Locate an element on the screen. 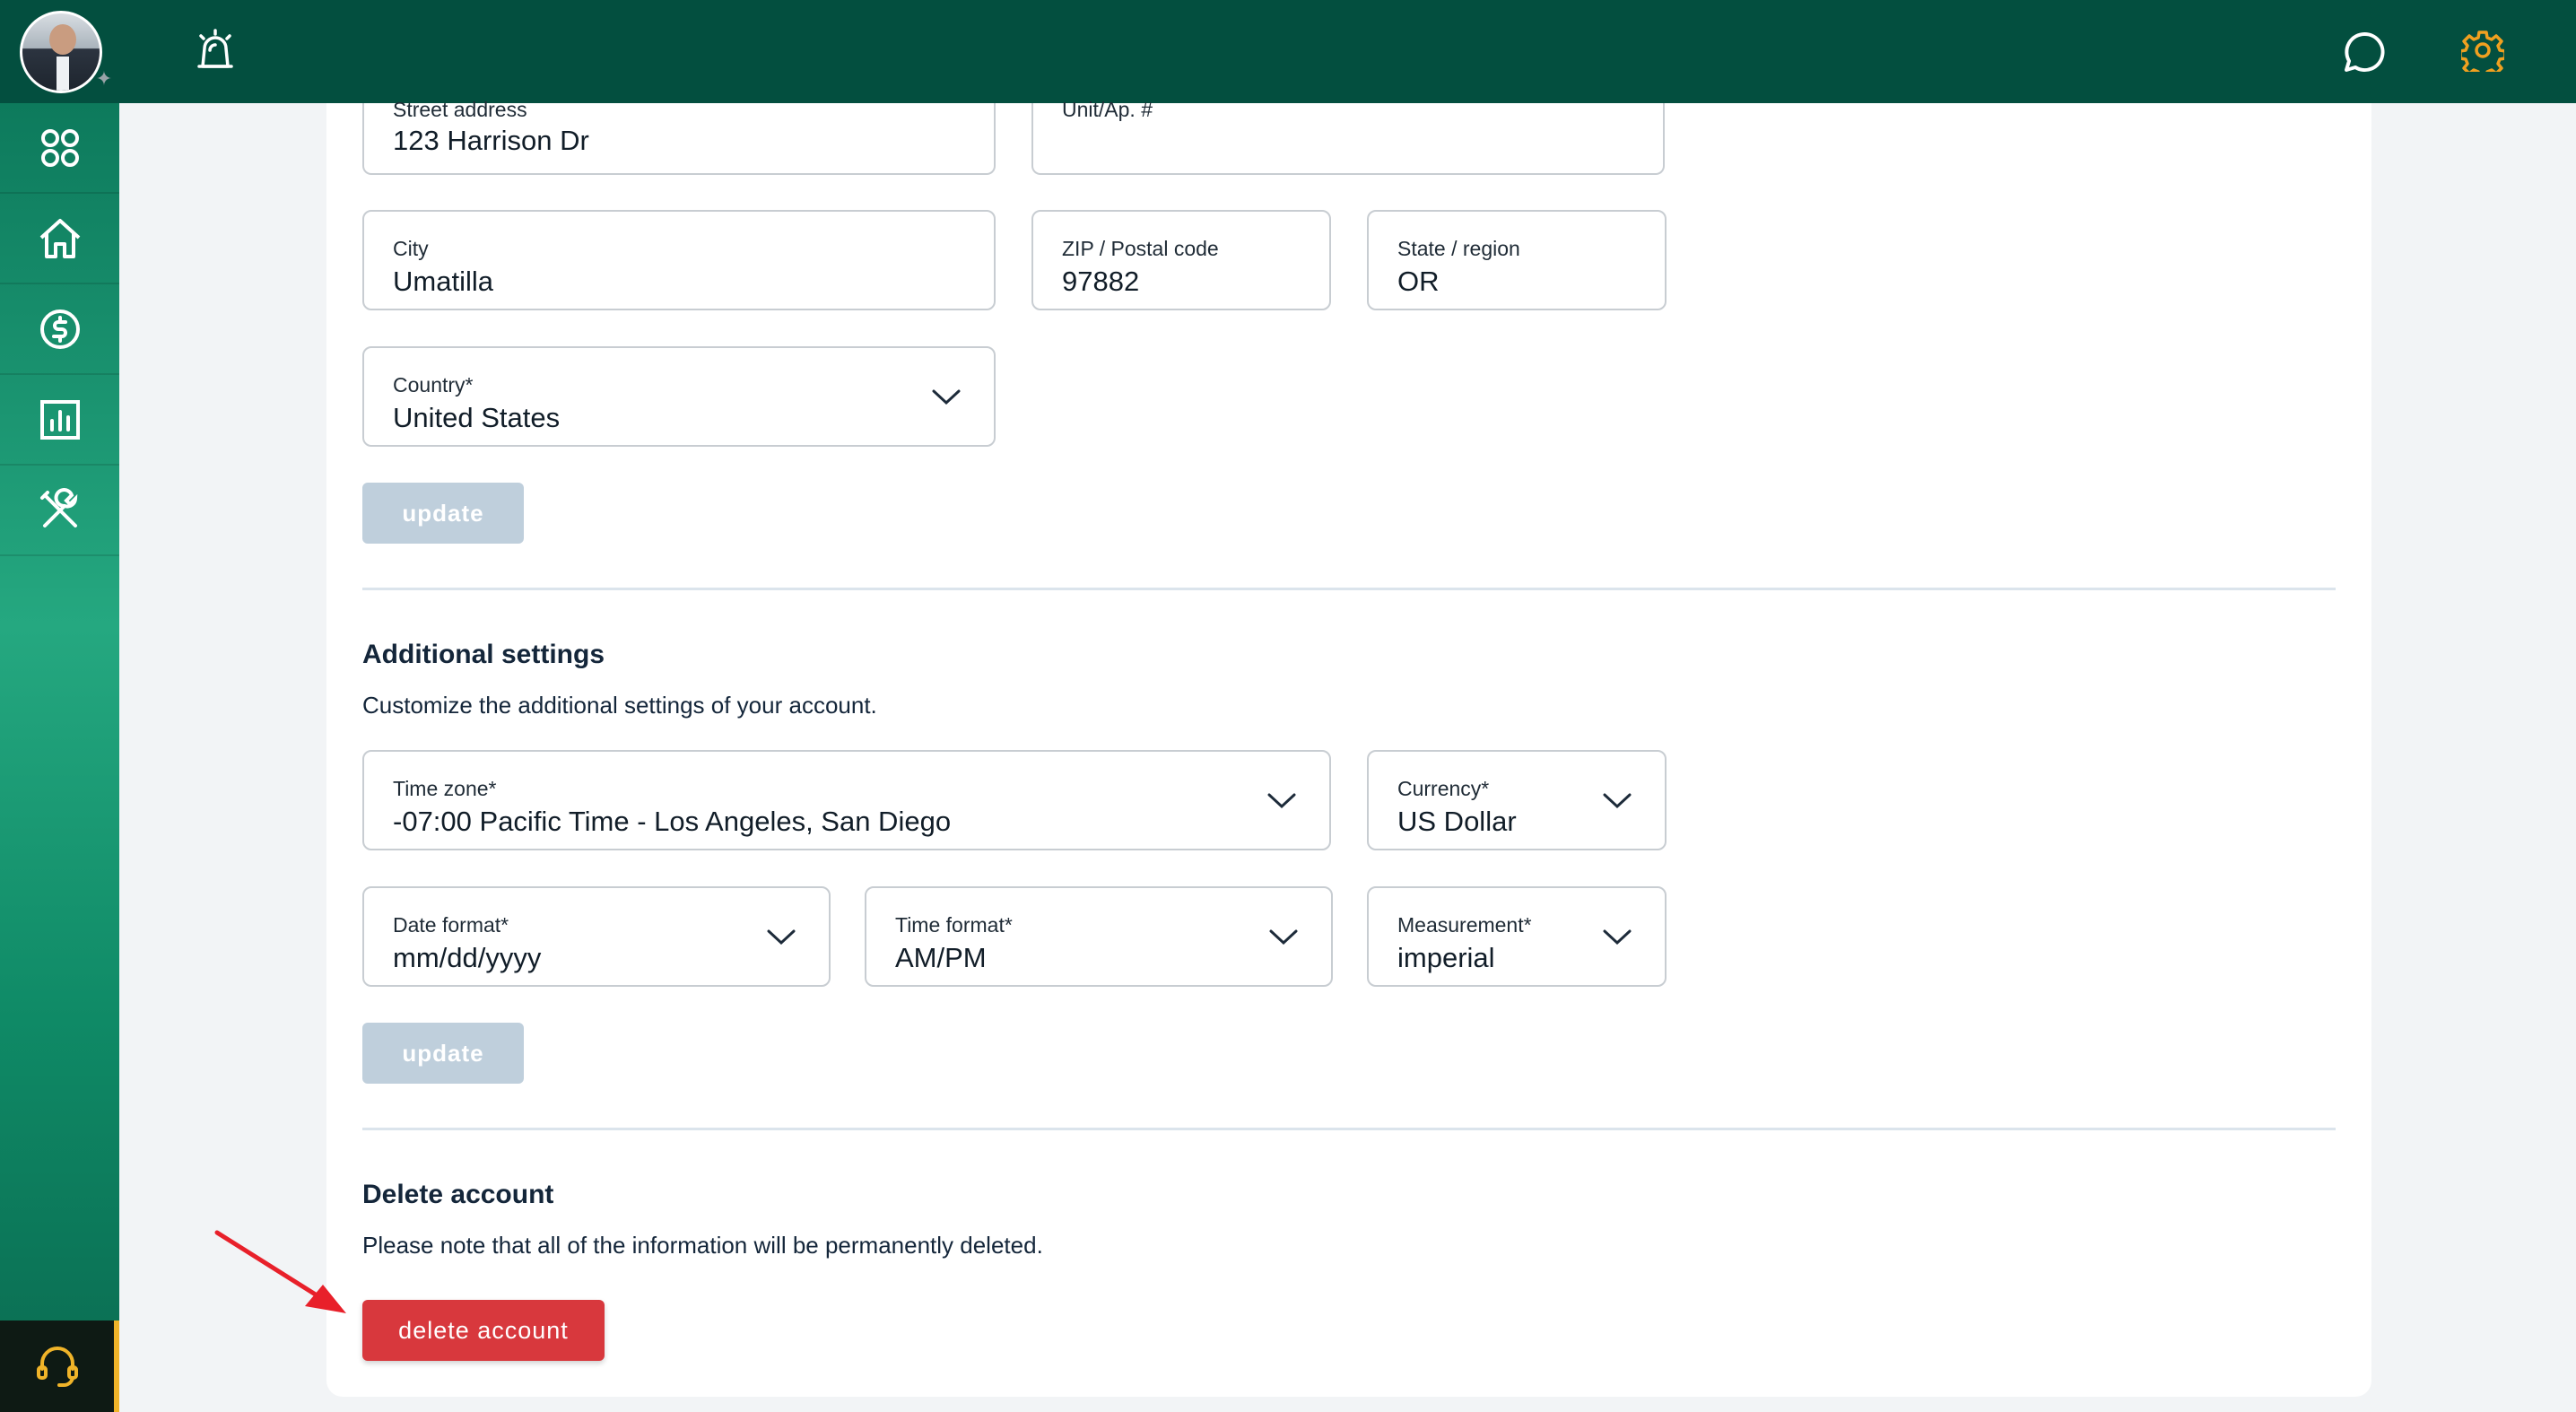 This screenshot has height=1412, width=2576. apps-grid-icon is located at coordinates (59, 147).